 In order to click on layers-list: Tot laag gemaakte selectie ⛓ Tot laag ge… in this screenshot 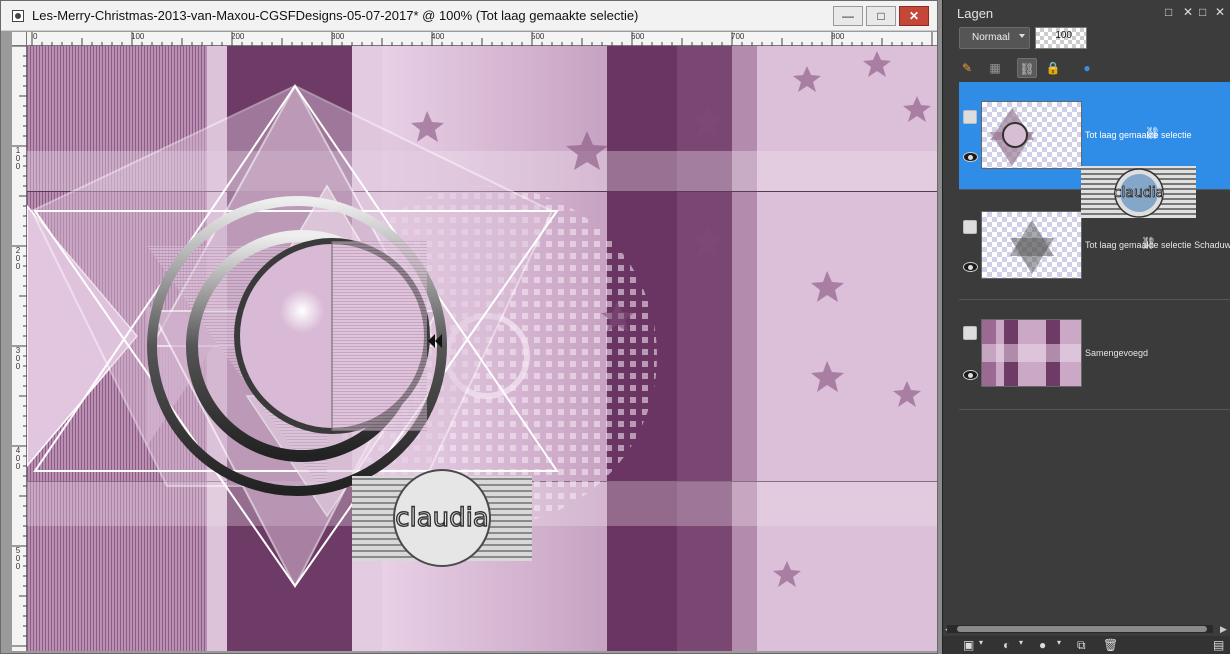, I will do `click(1094, 246)`.